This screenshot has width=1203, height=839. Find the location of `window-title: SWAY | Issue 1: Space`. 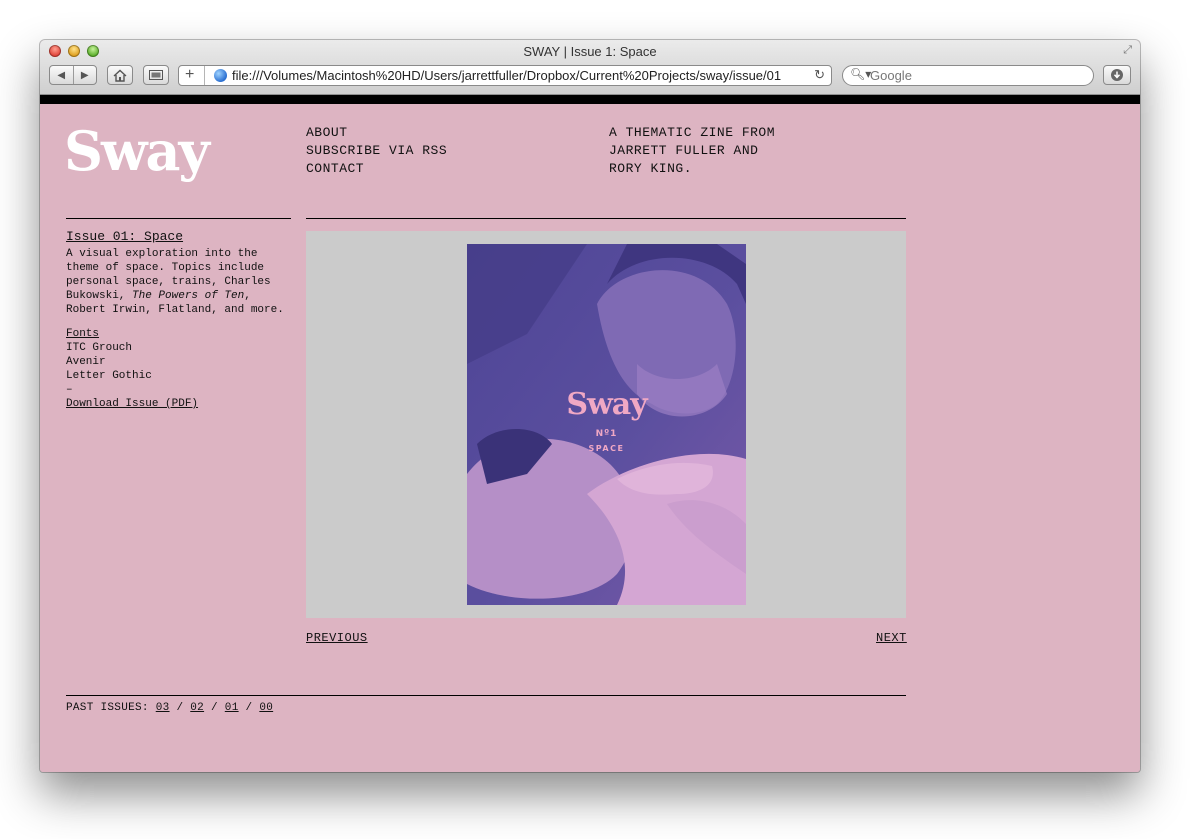

window-title: SWAY | Issue 1: Space is located at coordinates (590, 51).